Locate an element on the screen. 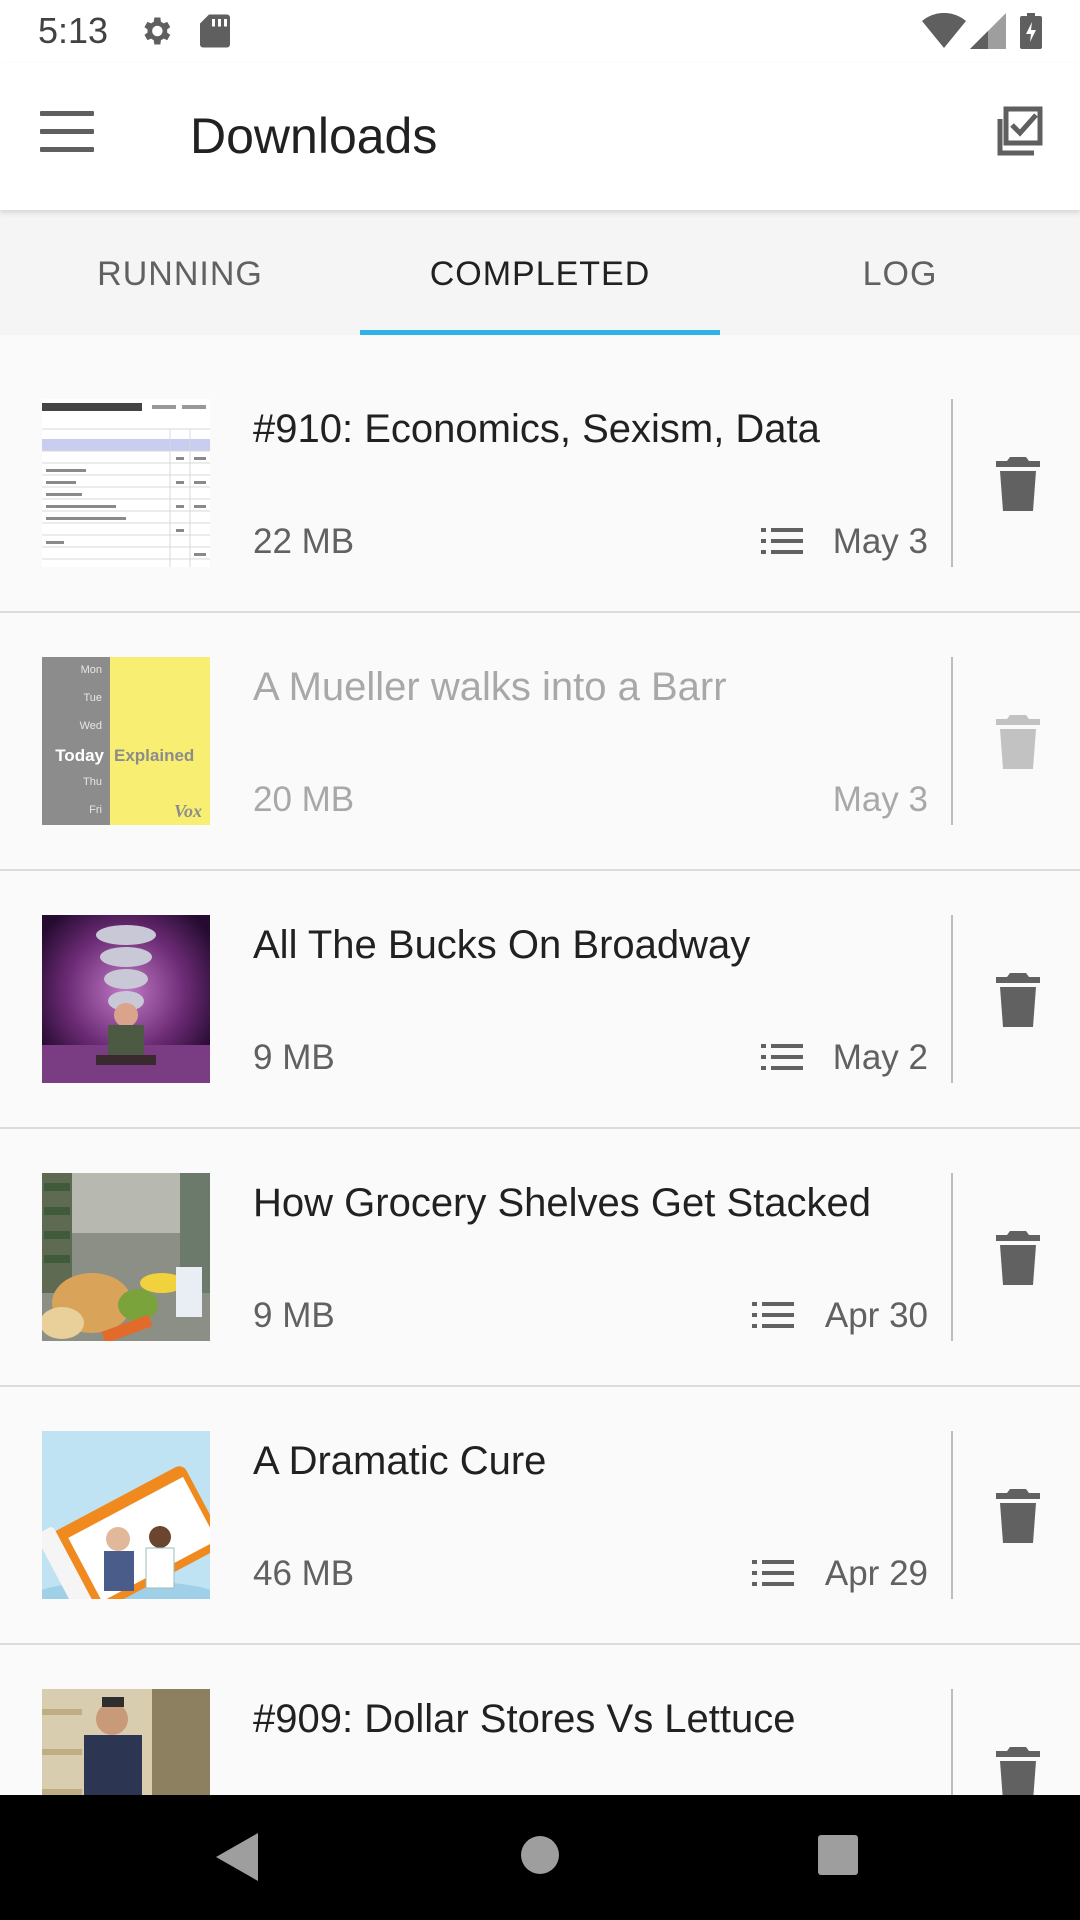  page-title: Downloads is located at coordinates (314, 136).